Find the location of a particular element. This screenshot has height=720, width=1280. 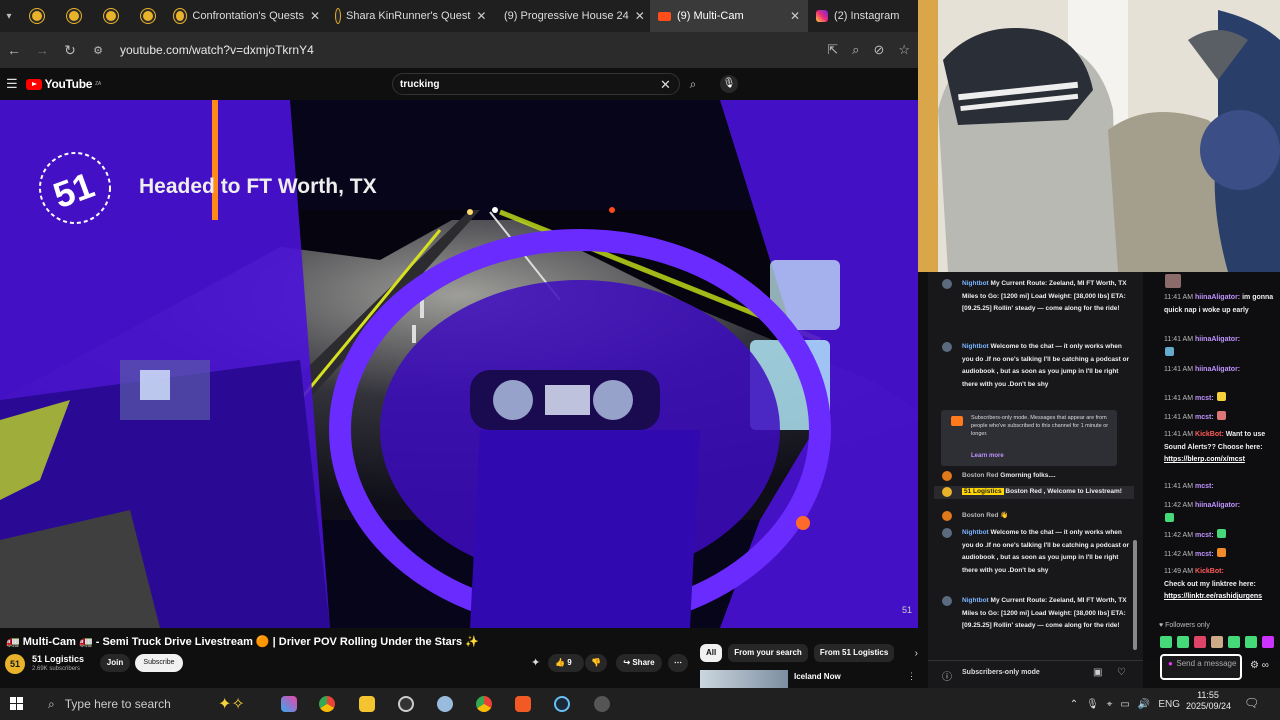

tab-instagram: (2) Instagram is located at coordinates (858, 16).